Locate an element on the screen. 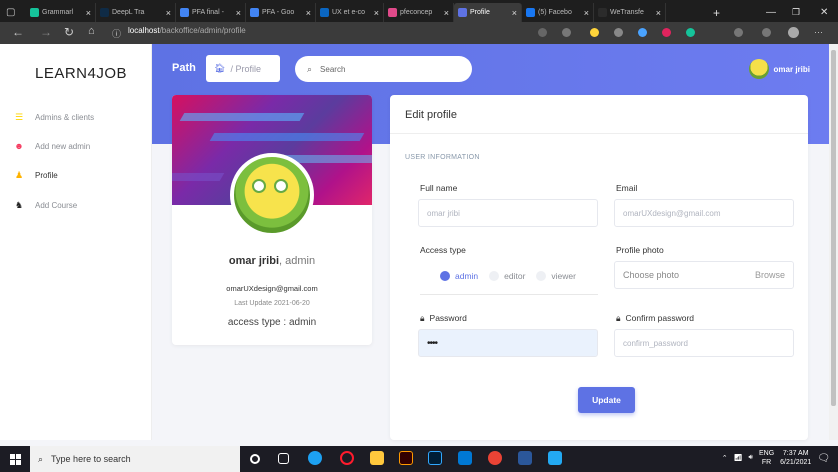 The width and height of the screenshot is (838, 472). search-input: ⌕ Search is located at coordinates (383, 69).